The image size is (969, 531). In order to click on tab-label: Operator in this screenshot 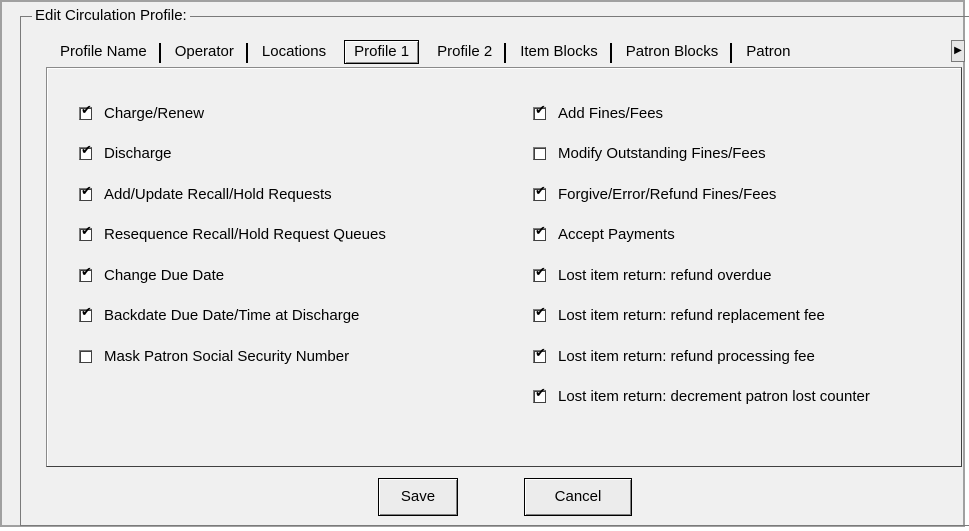, I will do `click(204, 51)`.